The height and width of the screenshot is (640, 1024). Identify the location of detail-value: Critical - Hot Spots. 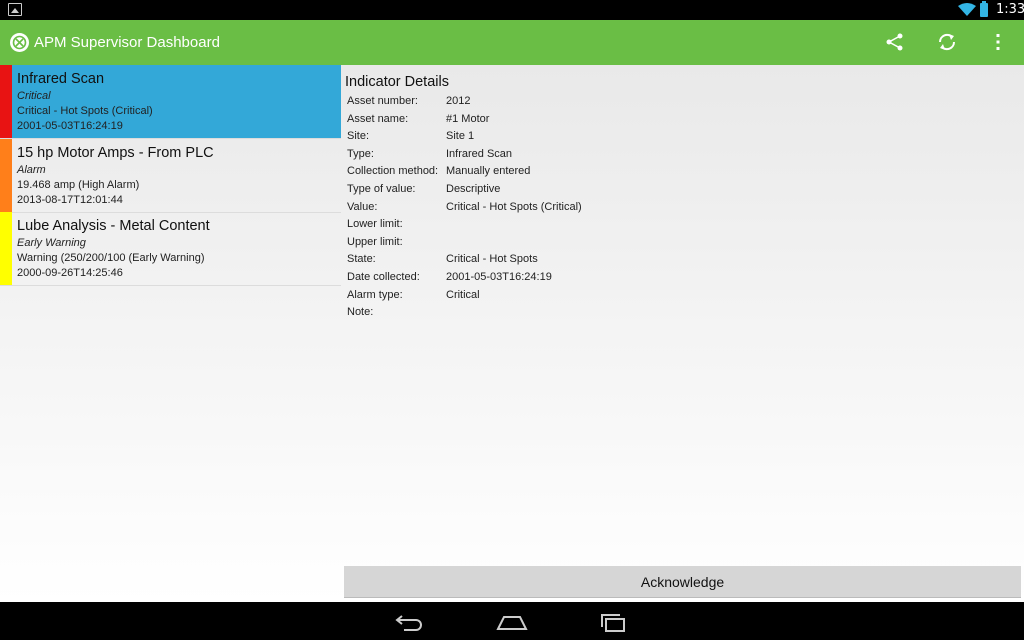
(492, 259).